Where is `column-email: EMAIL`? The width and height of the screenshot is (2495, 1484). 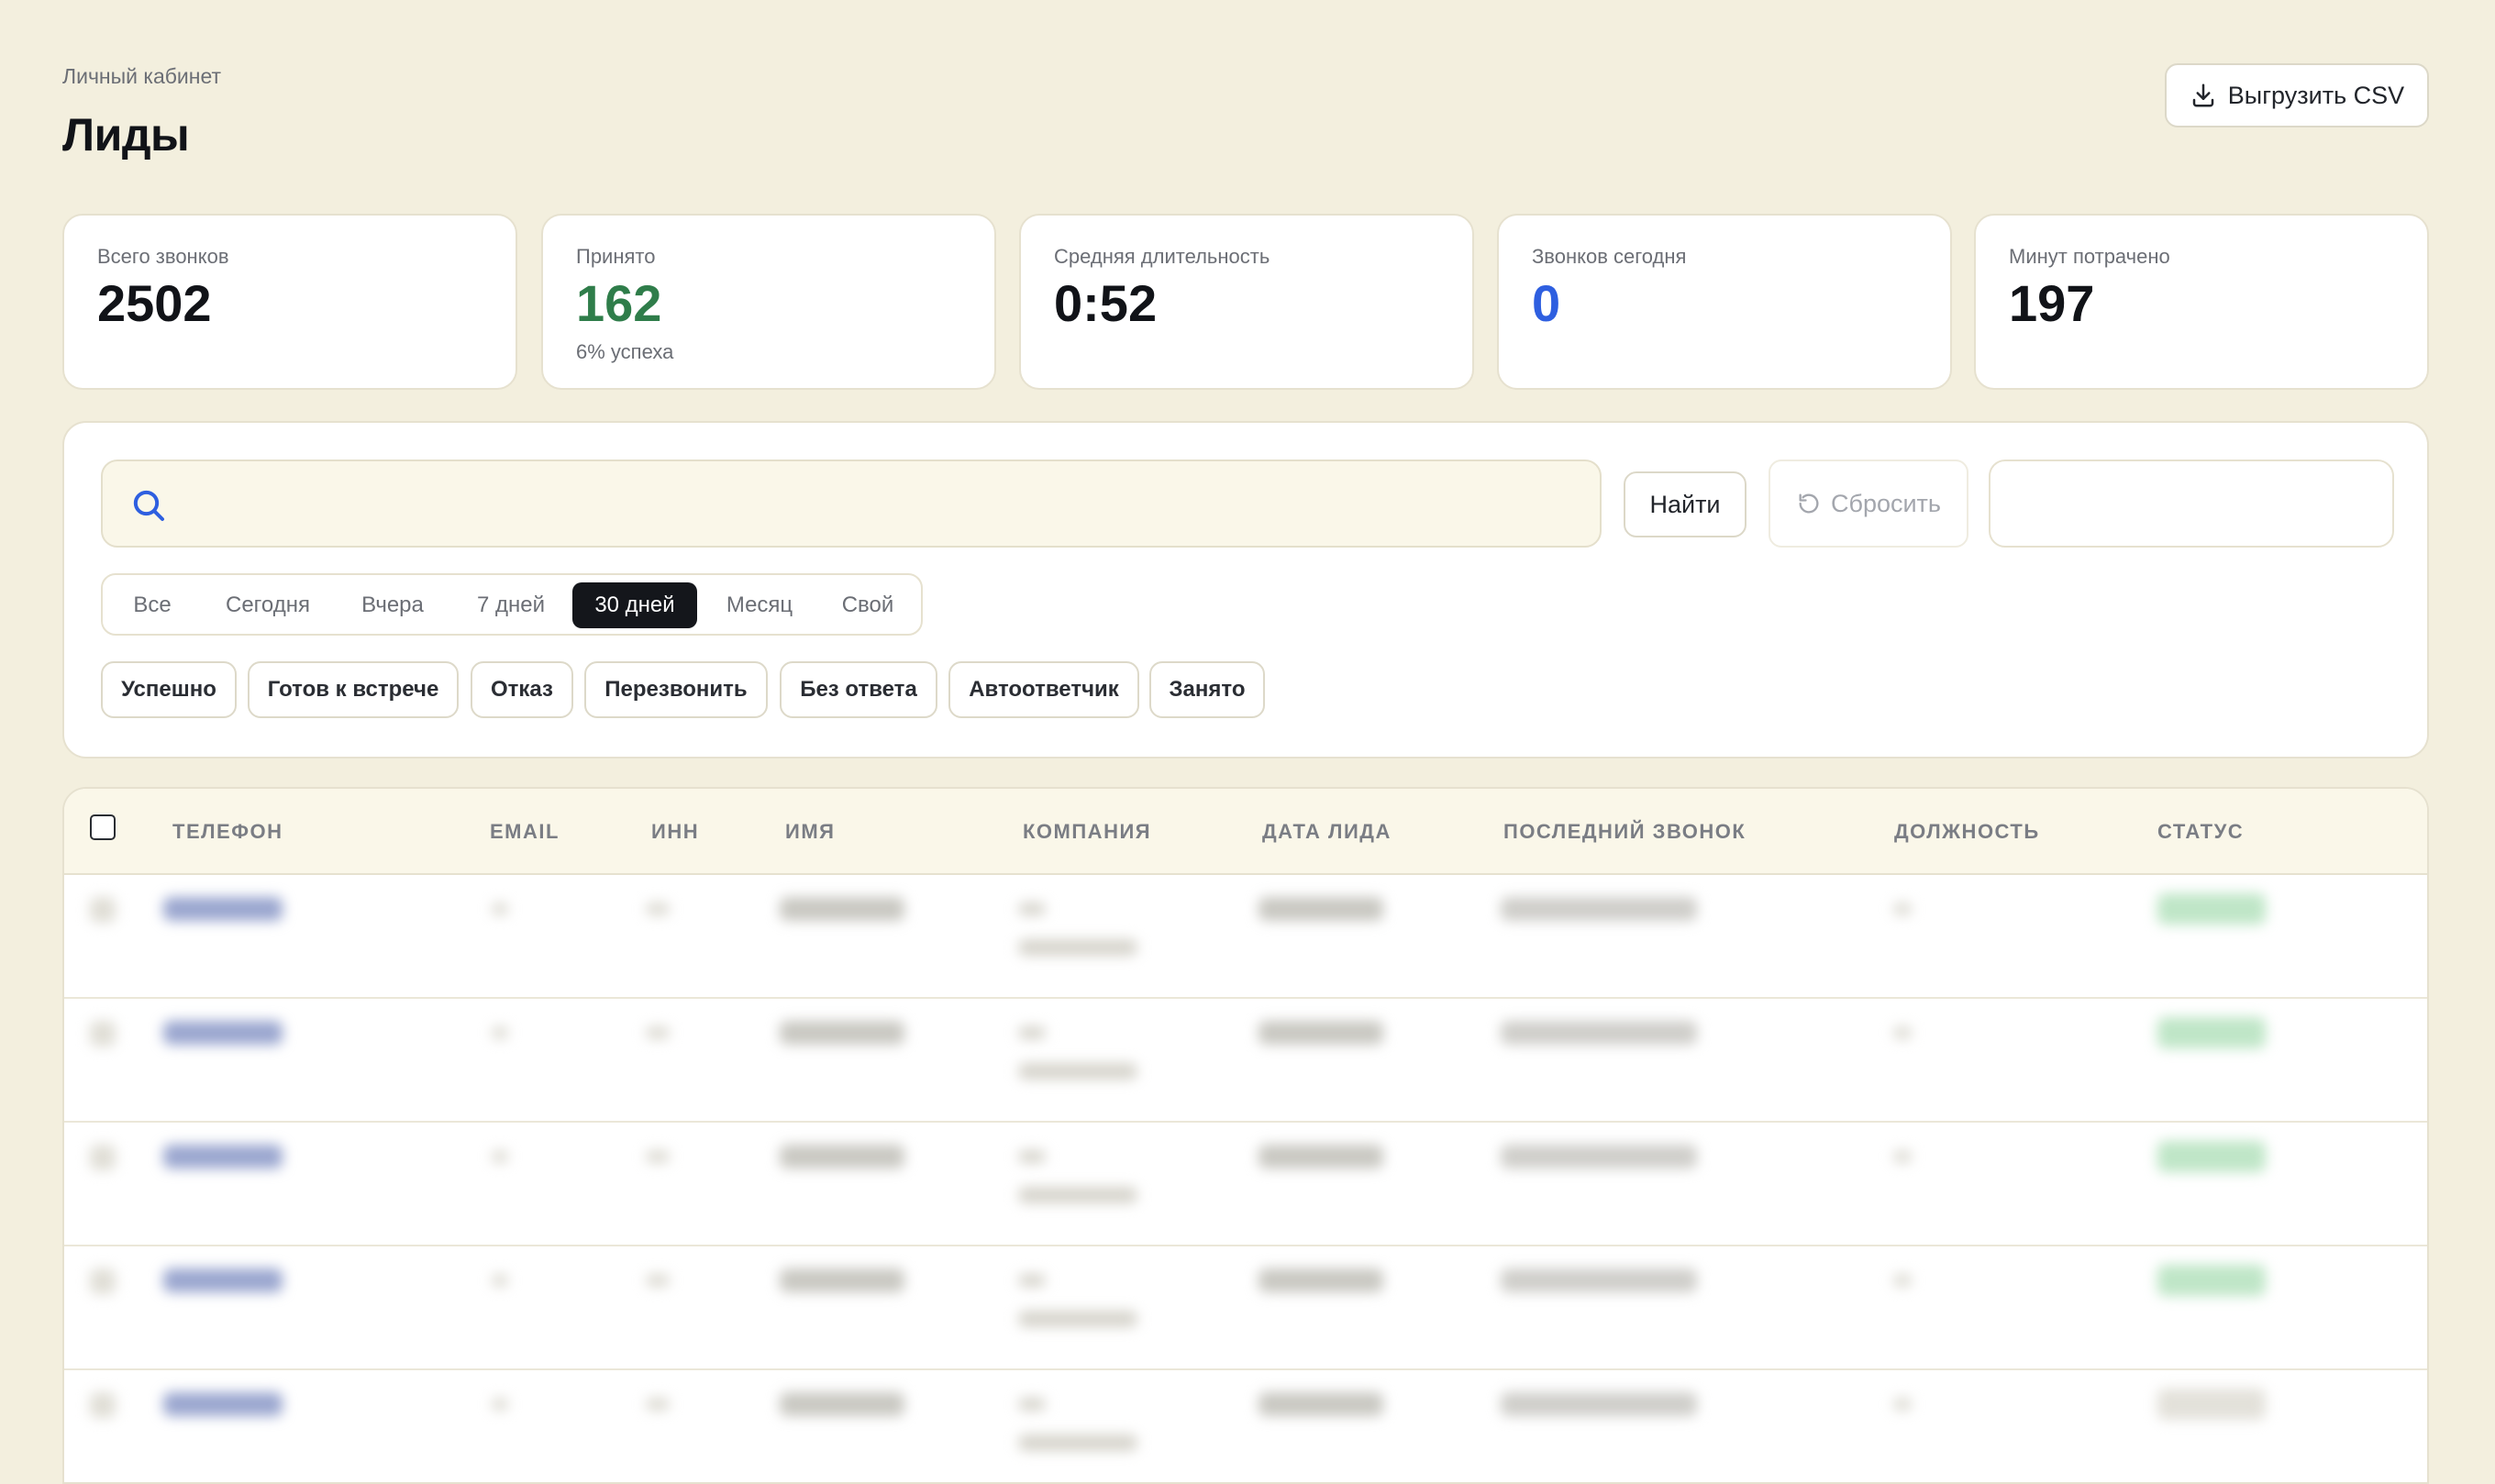 column-email: EMAIL is located at coordinates (525, 832).